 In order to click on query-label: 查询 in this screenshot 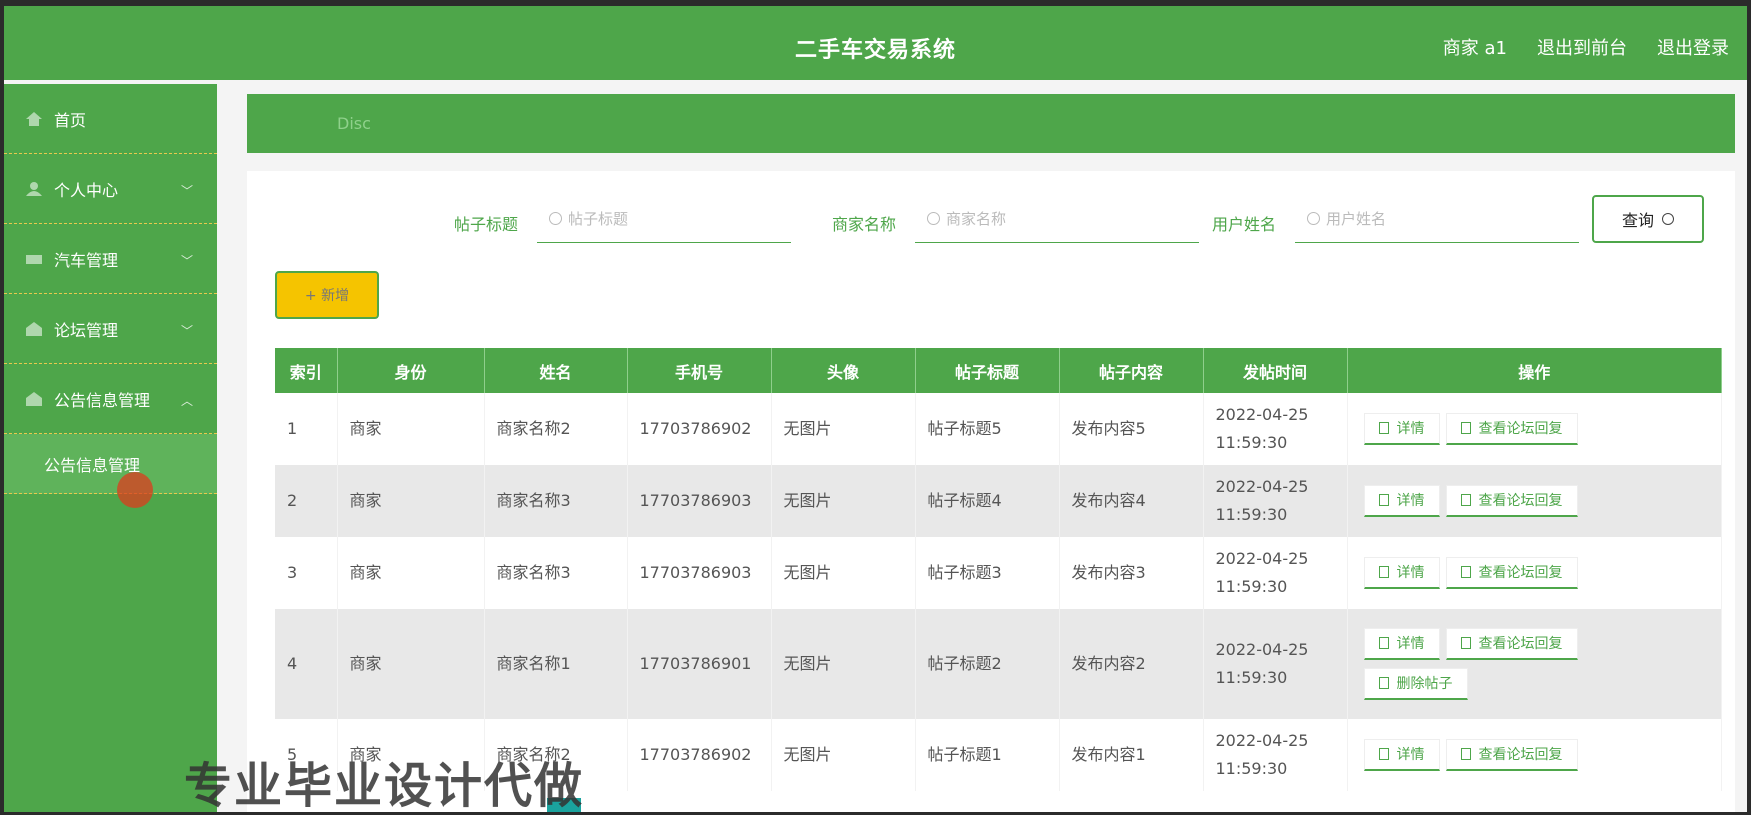, I will do `click(1637, 220)`.